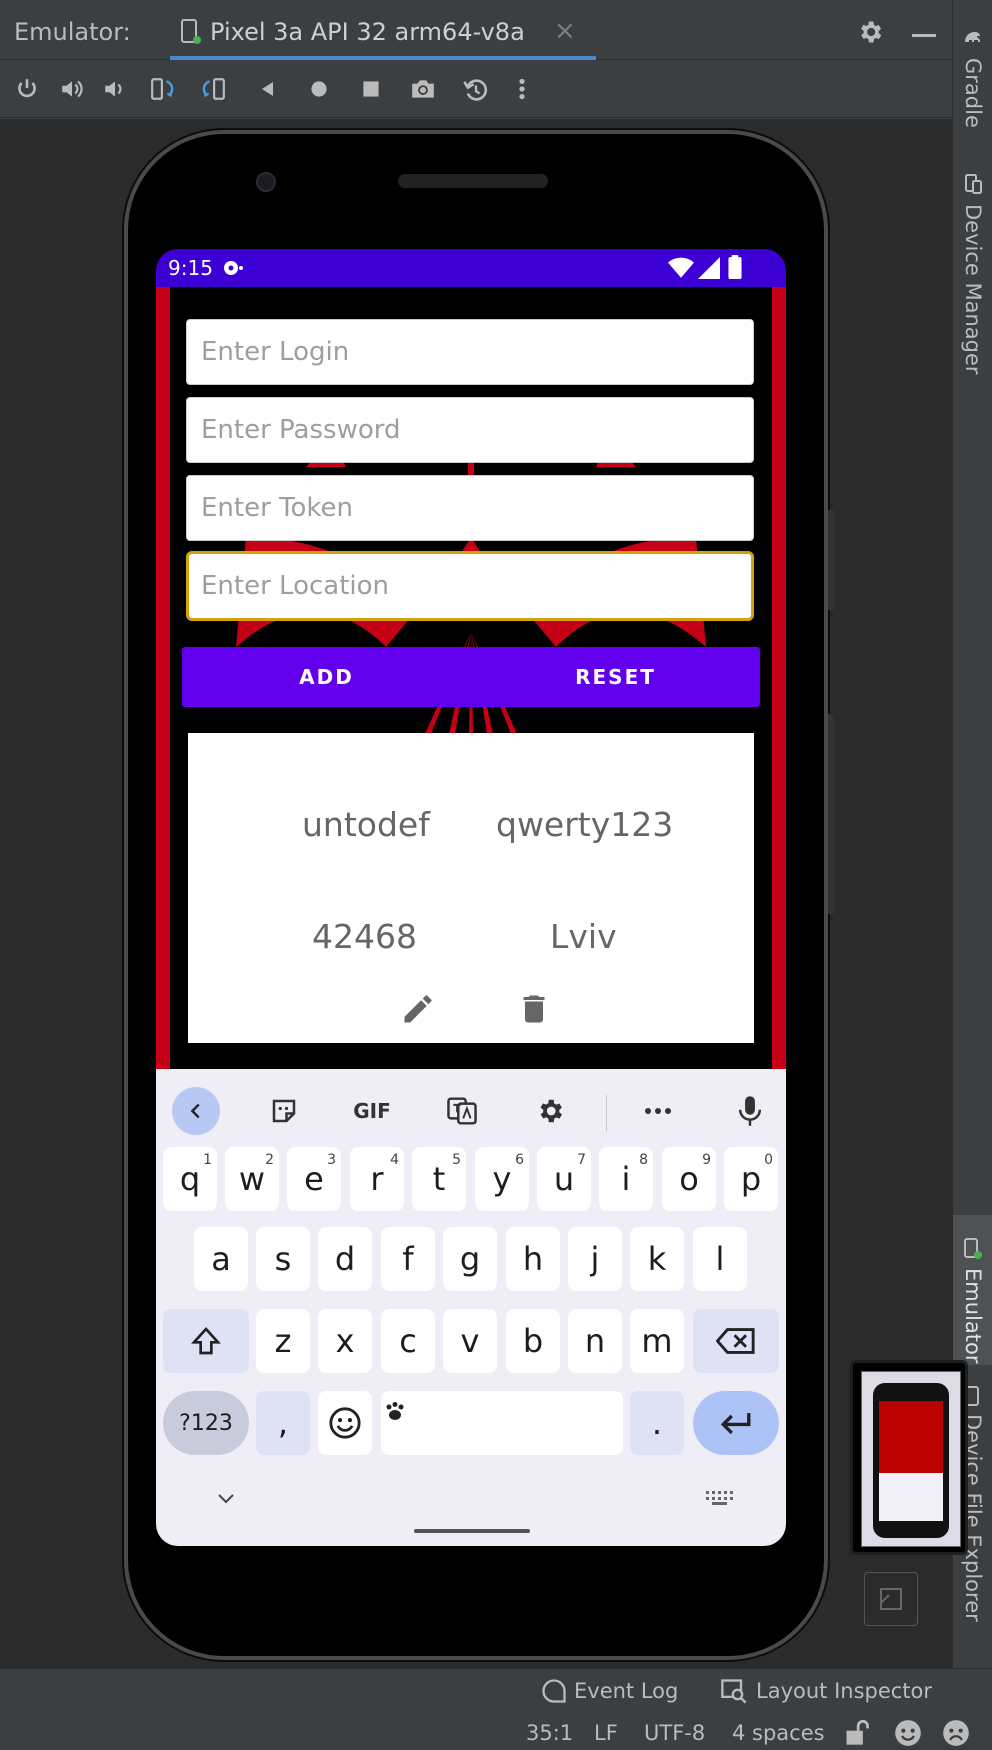 Image resolution: width=992 pixels, height=1750 pixels. Describe the element at coordinates (502, 1423) in the screenshot. I see `space-bar` at that location.